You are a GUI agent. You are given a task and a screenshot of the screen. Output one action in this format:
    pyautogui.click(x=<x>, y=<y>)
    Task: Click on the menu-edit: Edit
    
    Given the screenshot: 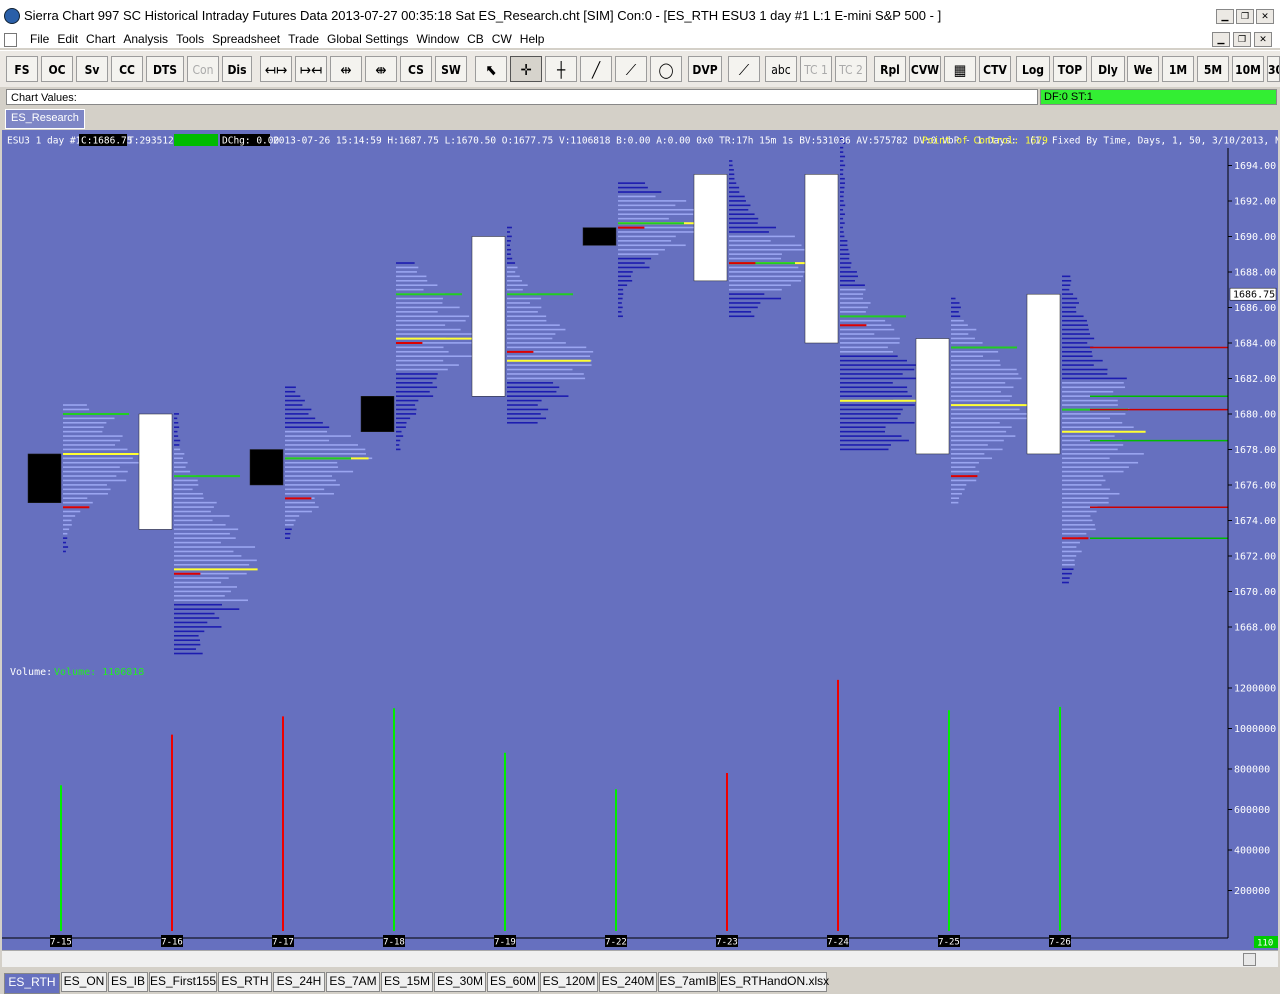 What is the action you would take?
    pyautogui.click(x=67, y=39)
    